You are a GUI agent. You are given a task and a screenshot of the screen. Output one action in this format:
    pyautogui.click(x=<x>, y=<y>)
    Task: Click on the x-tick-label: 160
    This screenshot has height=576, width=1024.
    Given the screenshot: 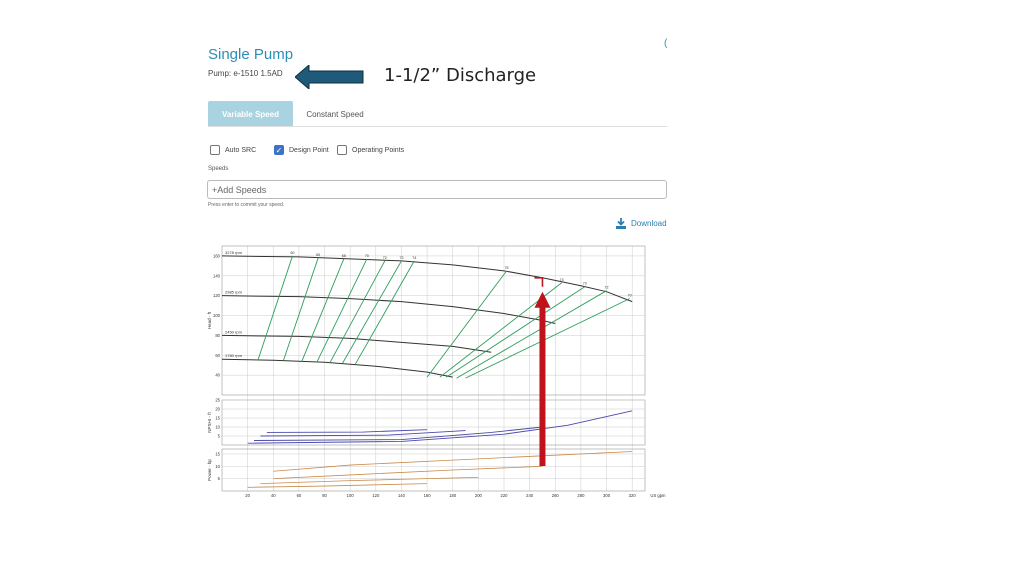 What is the action you would take?
    pyautogui.click(x=428, y=495)
    